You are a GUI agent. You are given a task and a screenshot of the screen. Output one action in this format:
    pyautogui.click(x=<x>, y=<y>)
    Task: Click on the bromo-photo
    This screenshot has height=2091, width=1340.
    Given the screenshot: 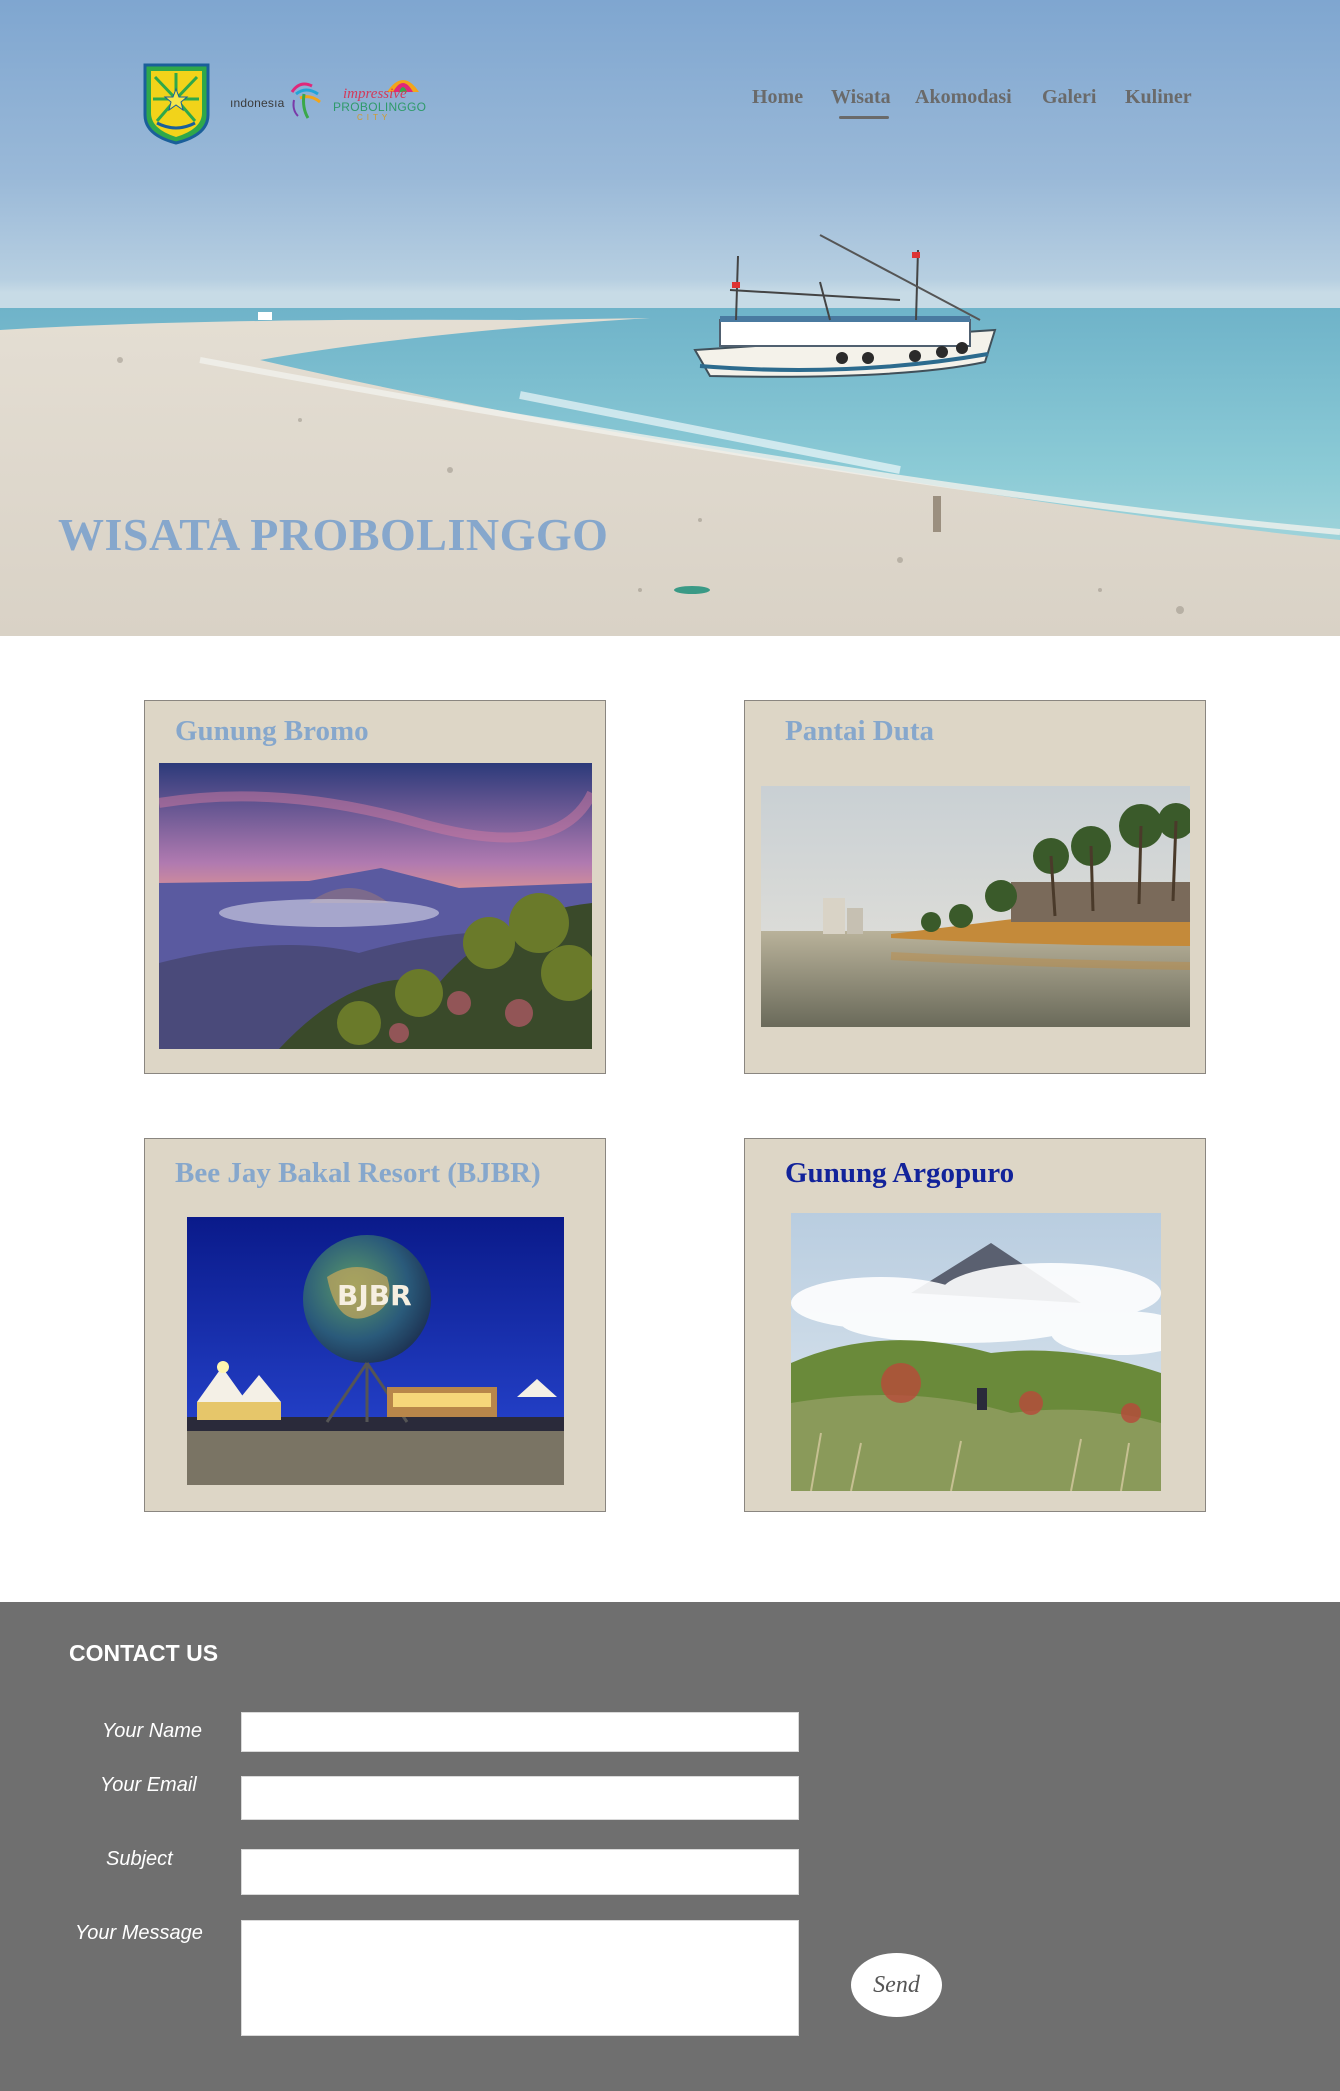 What is the action you would take?
    pyautogui.click(x=375, y=906)
    